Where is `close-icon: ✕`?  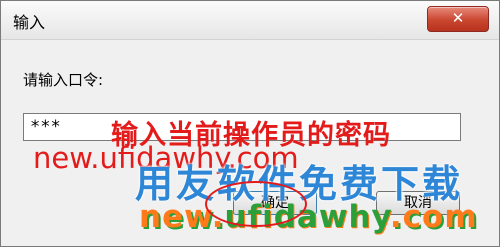
close-icon: ✕ is located at coordinates (458, 18).